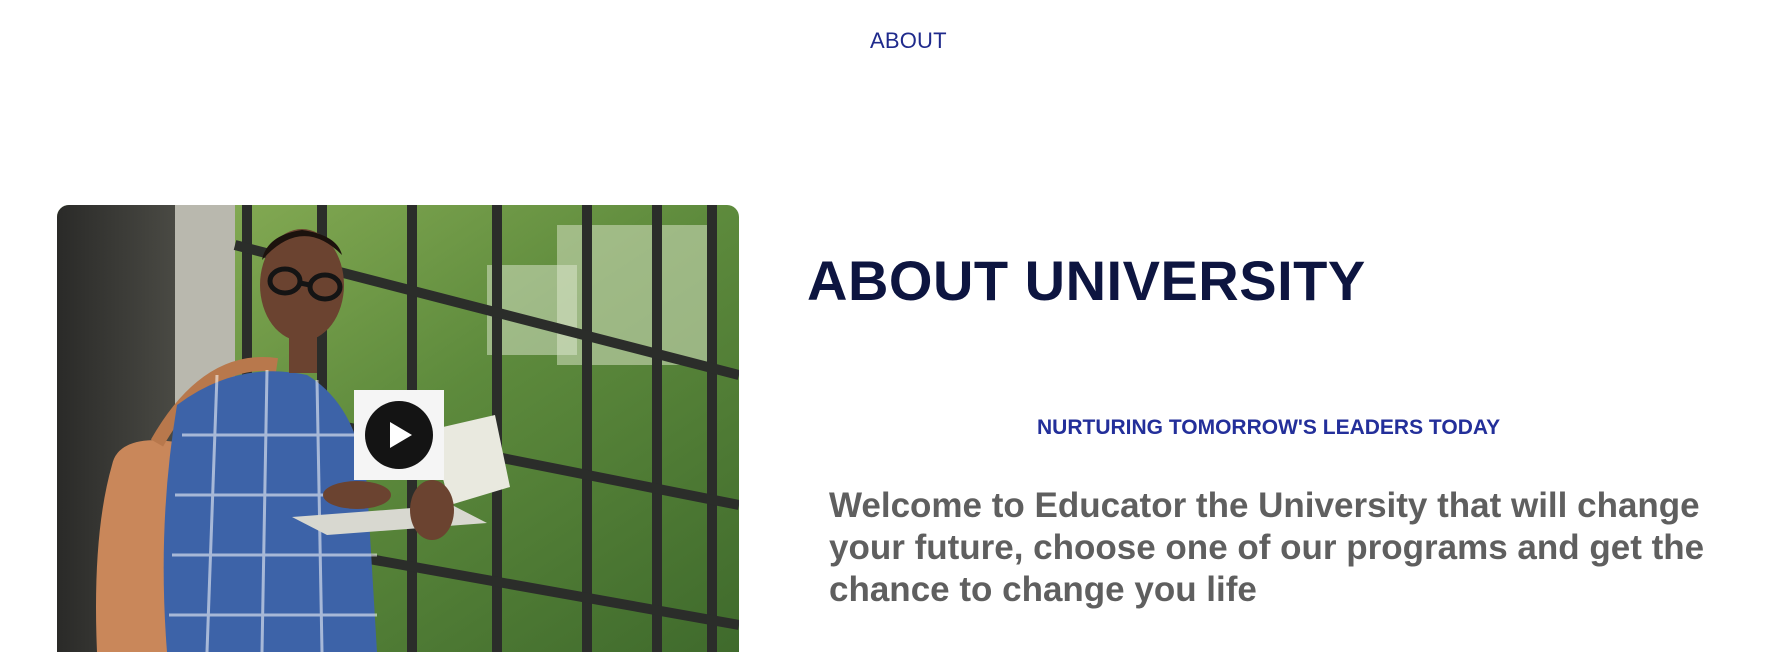 Image resolution: width=1777 pixels, height=652 pixels. Describe the element at coordinates (1269, 427) in the screenshot. I see `section-tagline: NURTURING TOMORROW'S LEADERS TODAY` at that location.